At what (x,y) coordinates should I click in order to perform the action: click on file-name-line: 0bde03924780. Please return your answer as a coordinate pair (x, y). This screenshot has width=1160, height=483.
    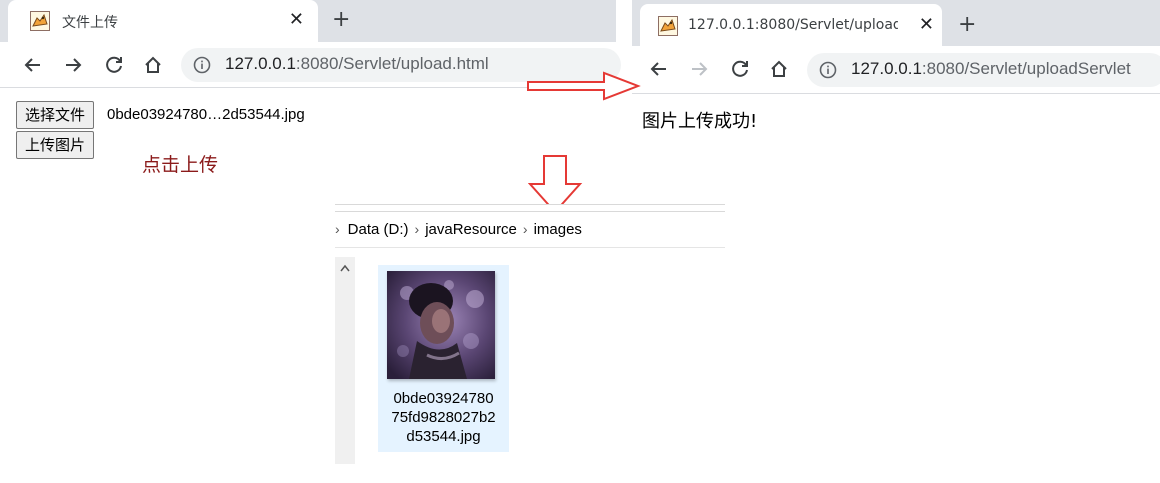
    Looking at the image, I should click on (443, 398).